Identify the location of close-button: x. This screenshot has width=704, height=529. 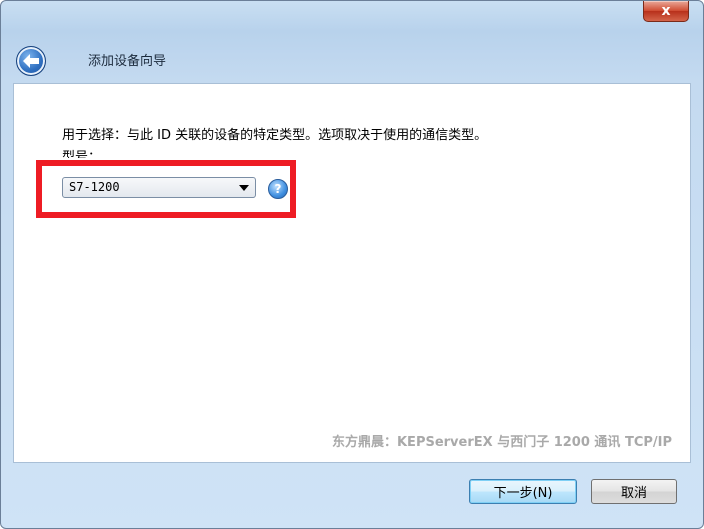
(666, 11).